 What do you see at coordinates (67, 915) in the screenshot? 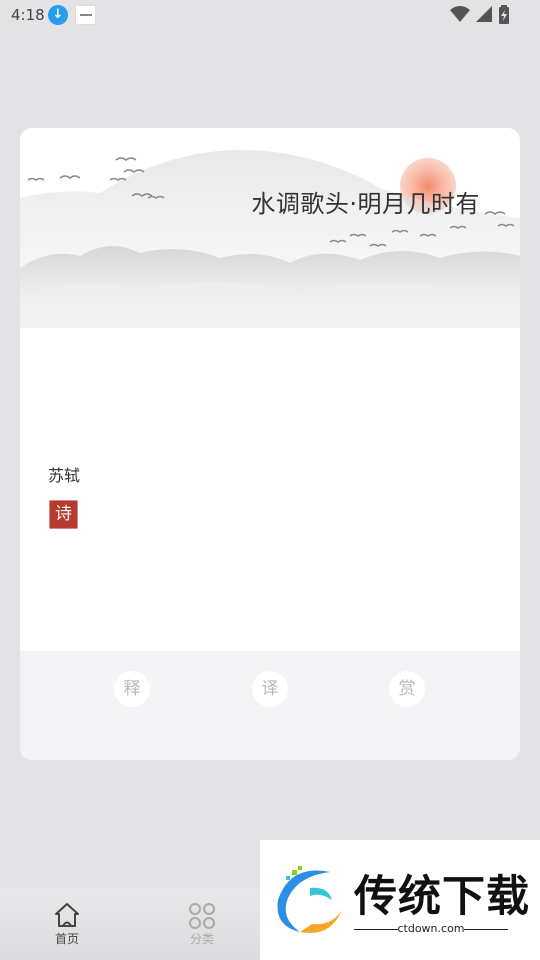
I see `home-icon` at bounding box center [67, 915].